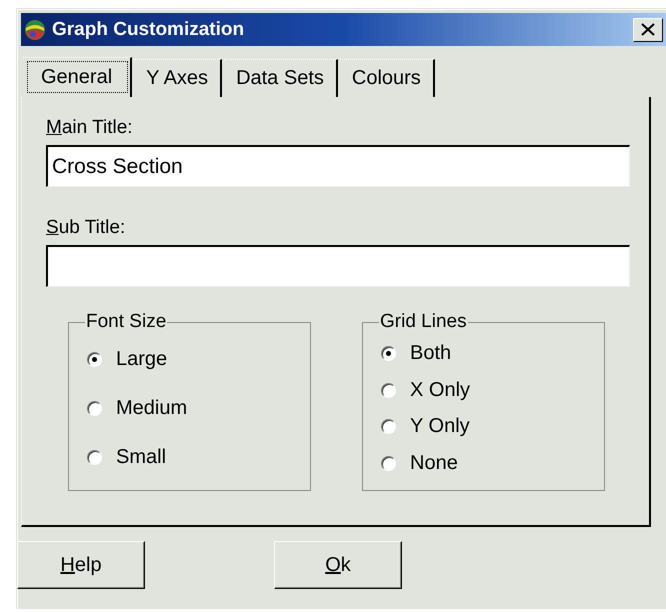 The image size is (666, 612). Describe the element at coordinates (141, 457) in the screenshot. I see `radio-label: Small` at that location.